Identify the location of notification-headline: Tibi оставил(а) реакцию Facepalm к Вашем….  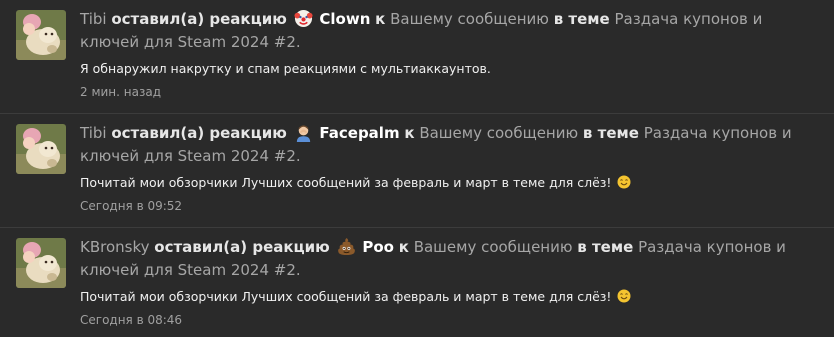
(450, 145).